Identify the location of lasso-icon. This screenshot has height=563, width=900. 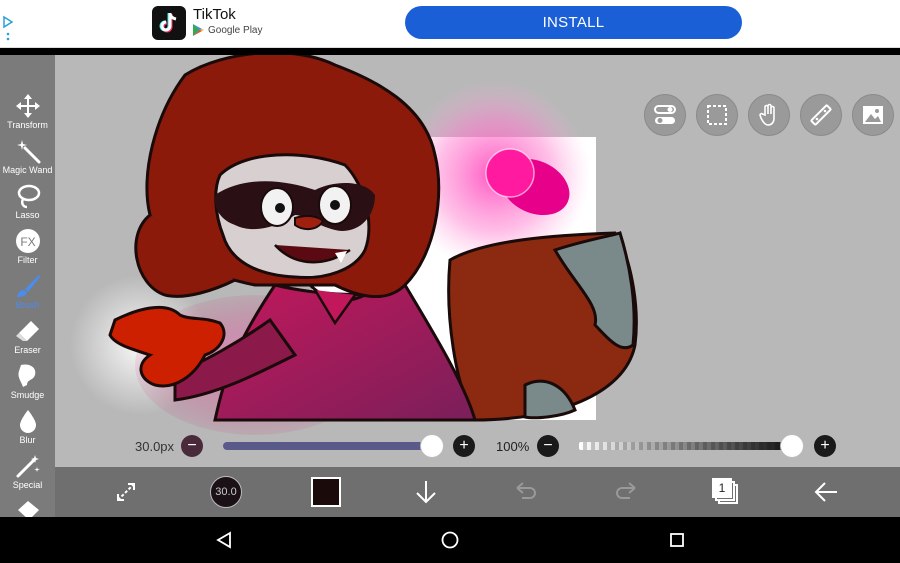
(28, 196).